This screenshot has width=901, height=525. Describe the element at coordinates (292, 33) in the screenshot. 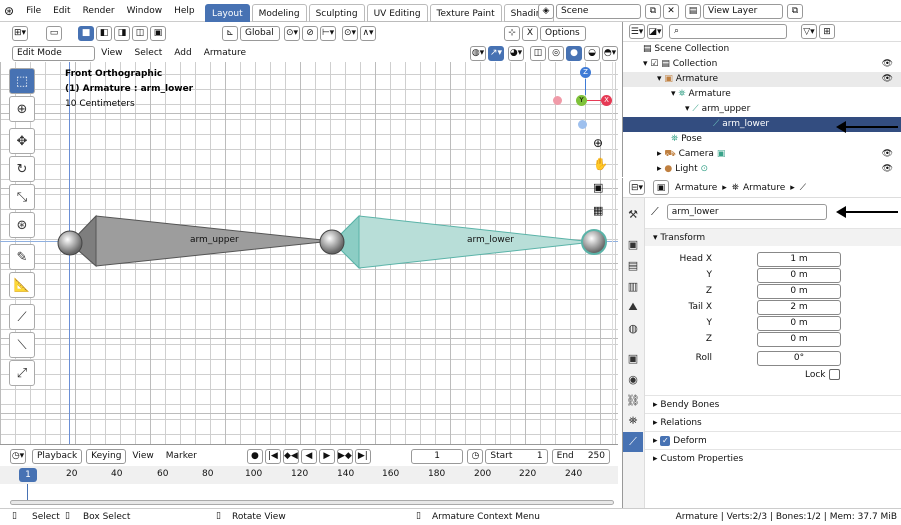

I see `pivot-point-icon: ⊙▾` at that location.